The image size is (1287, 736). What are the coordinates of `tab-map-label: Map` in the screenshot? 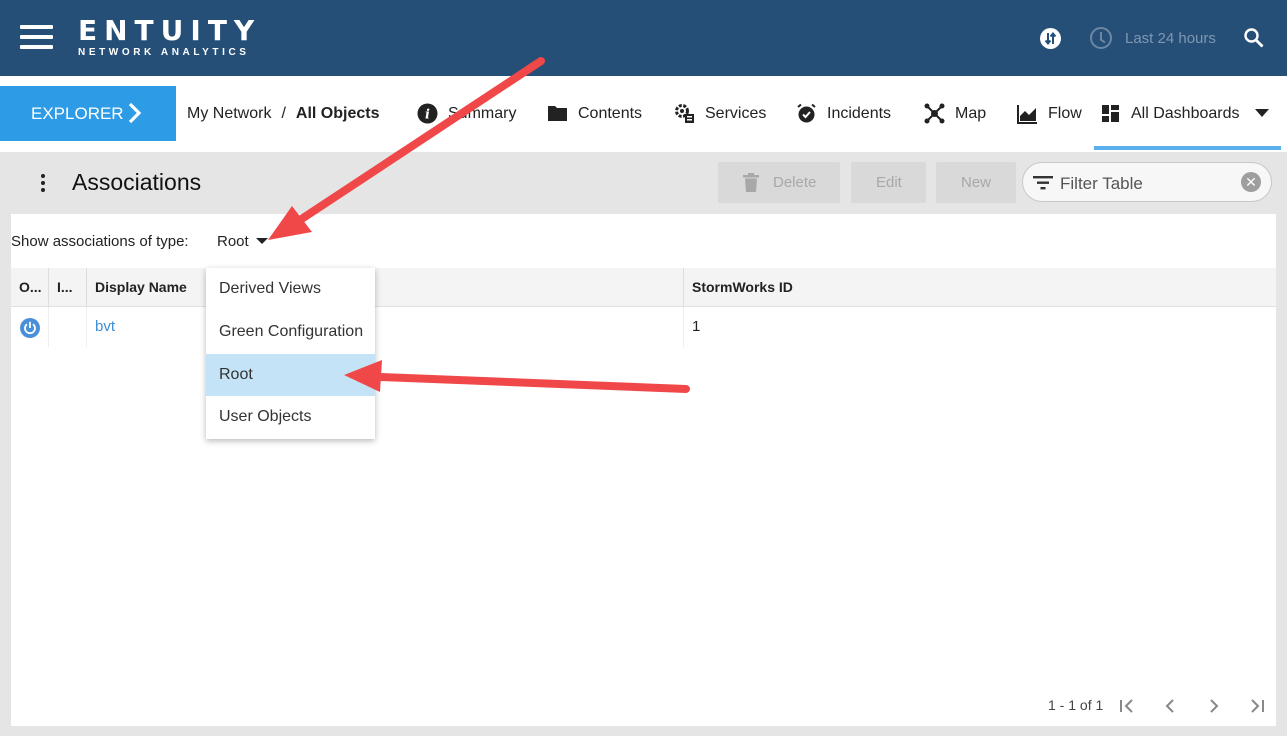 It's located at (971, 113).